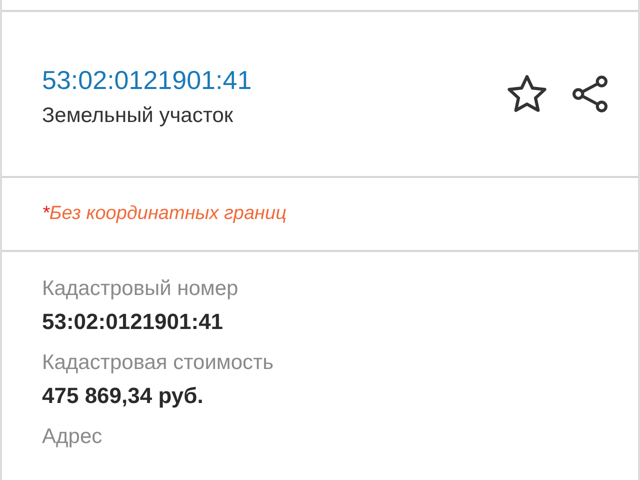  Describe the element at coordinates (123, 396) in the screenshot. I see `field-value: 475 869,34 руб.` at that location.